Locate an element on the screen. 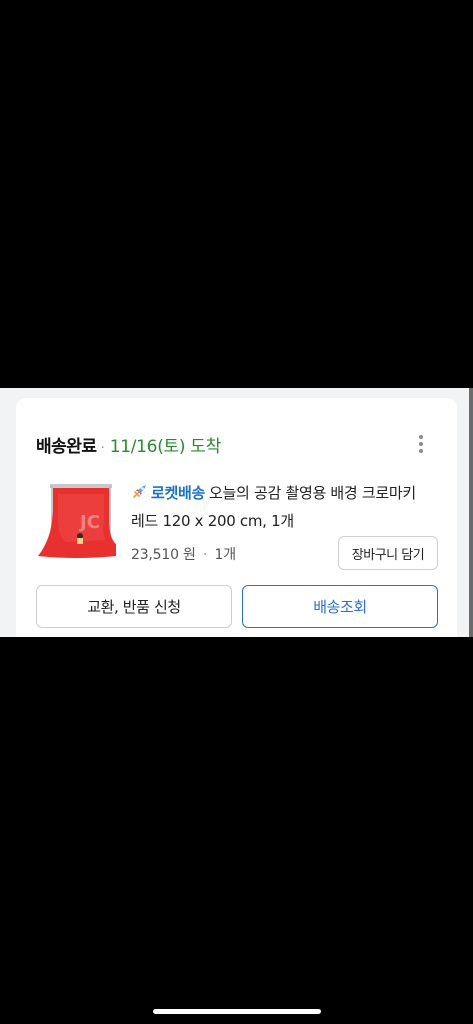  rocket-icon is located at coordinates (139, 491).